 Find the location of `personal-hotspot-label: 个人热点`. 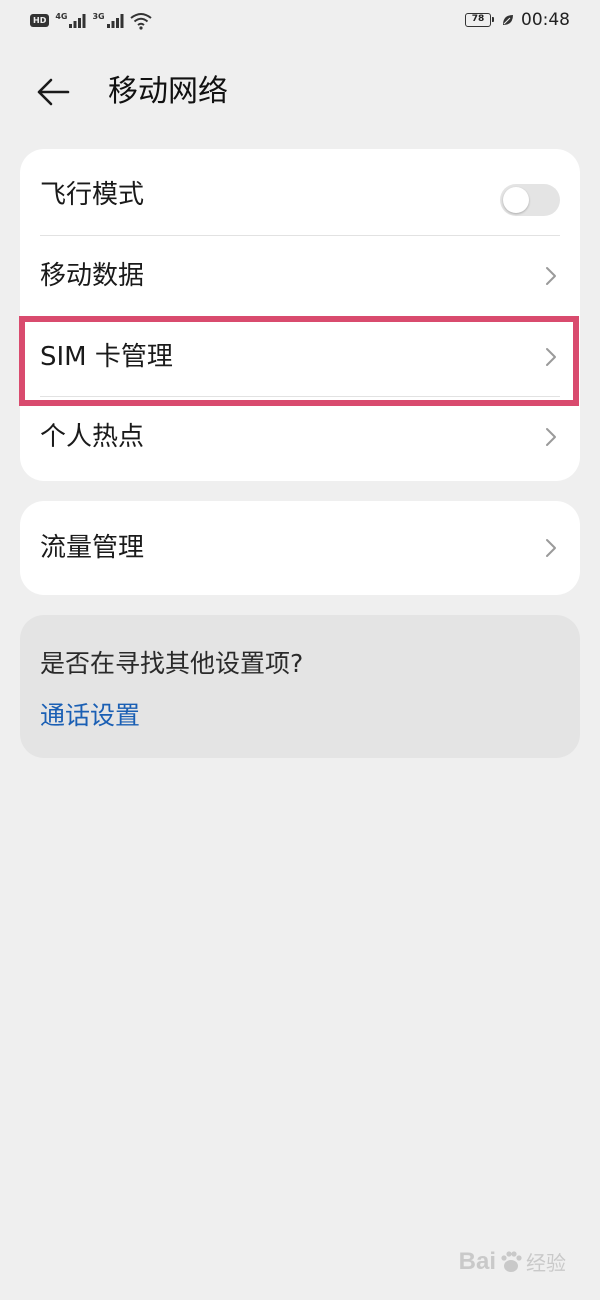

personal-hotspot-label: 个人热点 is located at coordinates (92, 437).